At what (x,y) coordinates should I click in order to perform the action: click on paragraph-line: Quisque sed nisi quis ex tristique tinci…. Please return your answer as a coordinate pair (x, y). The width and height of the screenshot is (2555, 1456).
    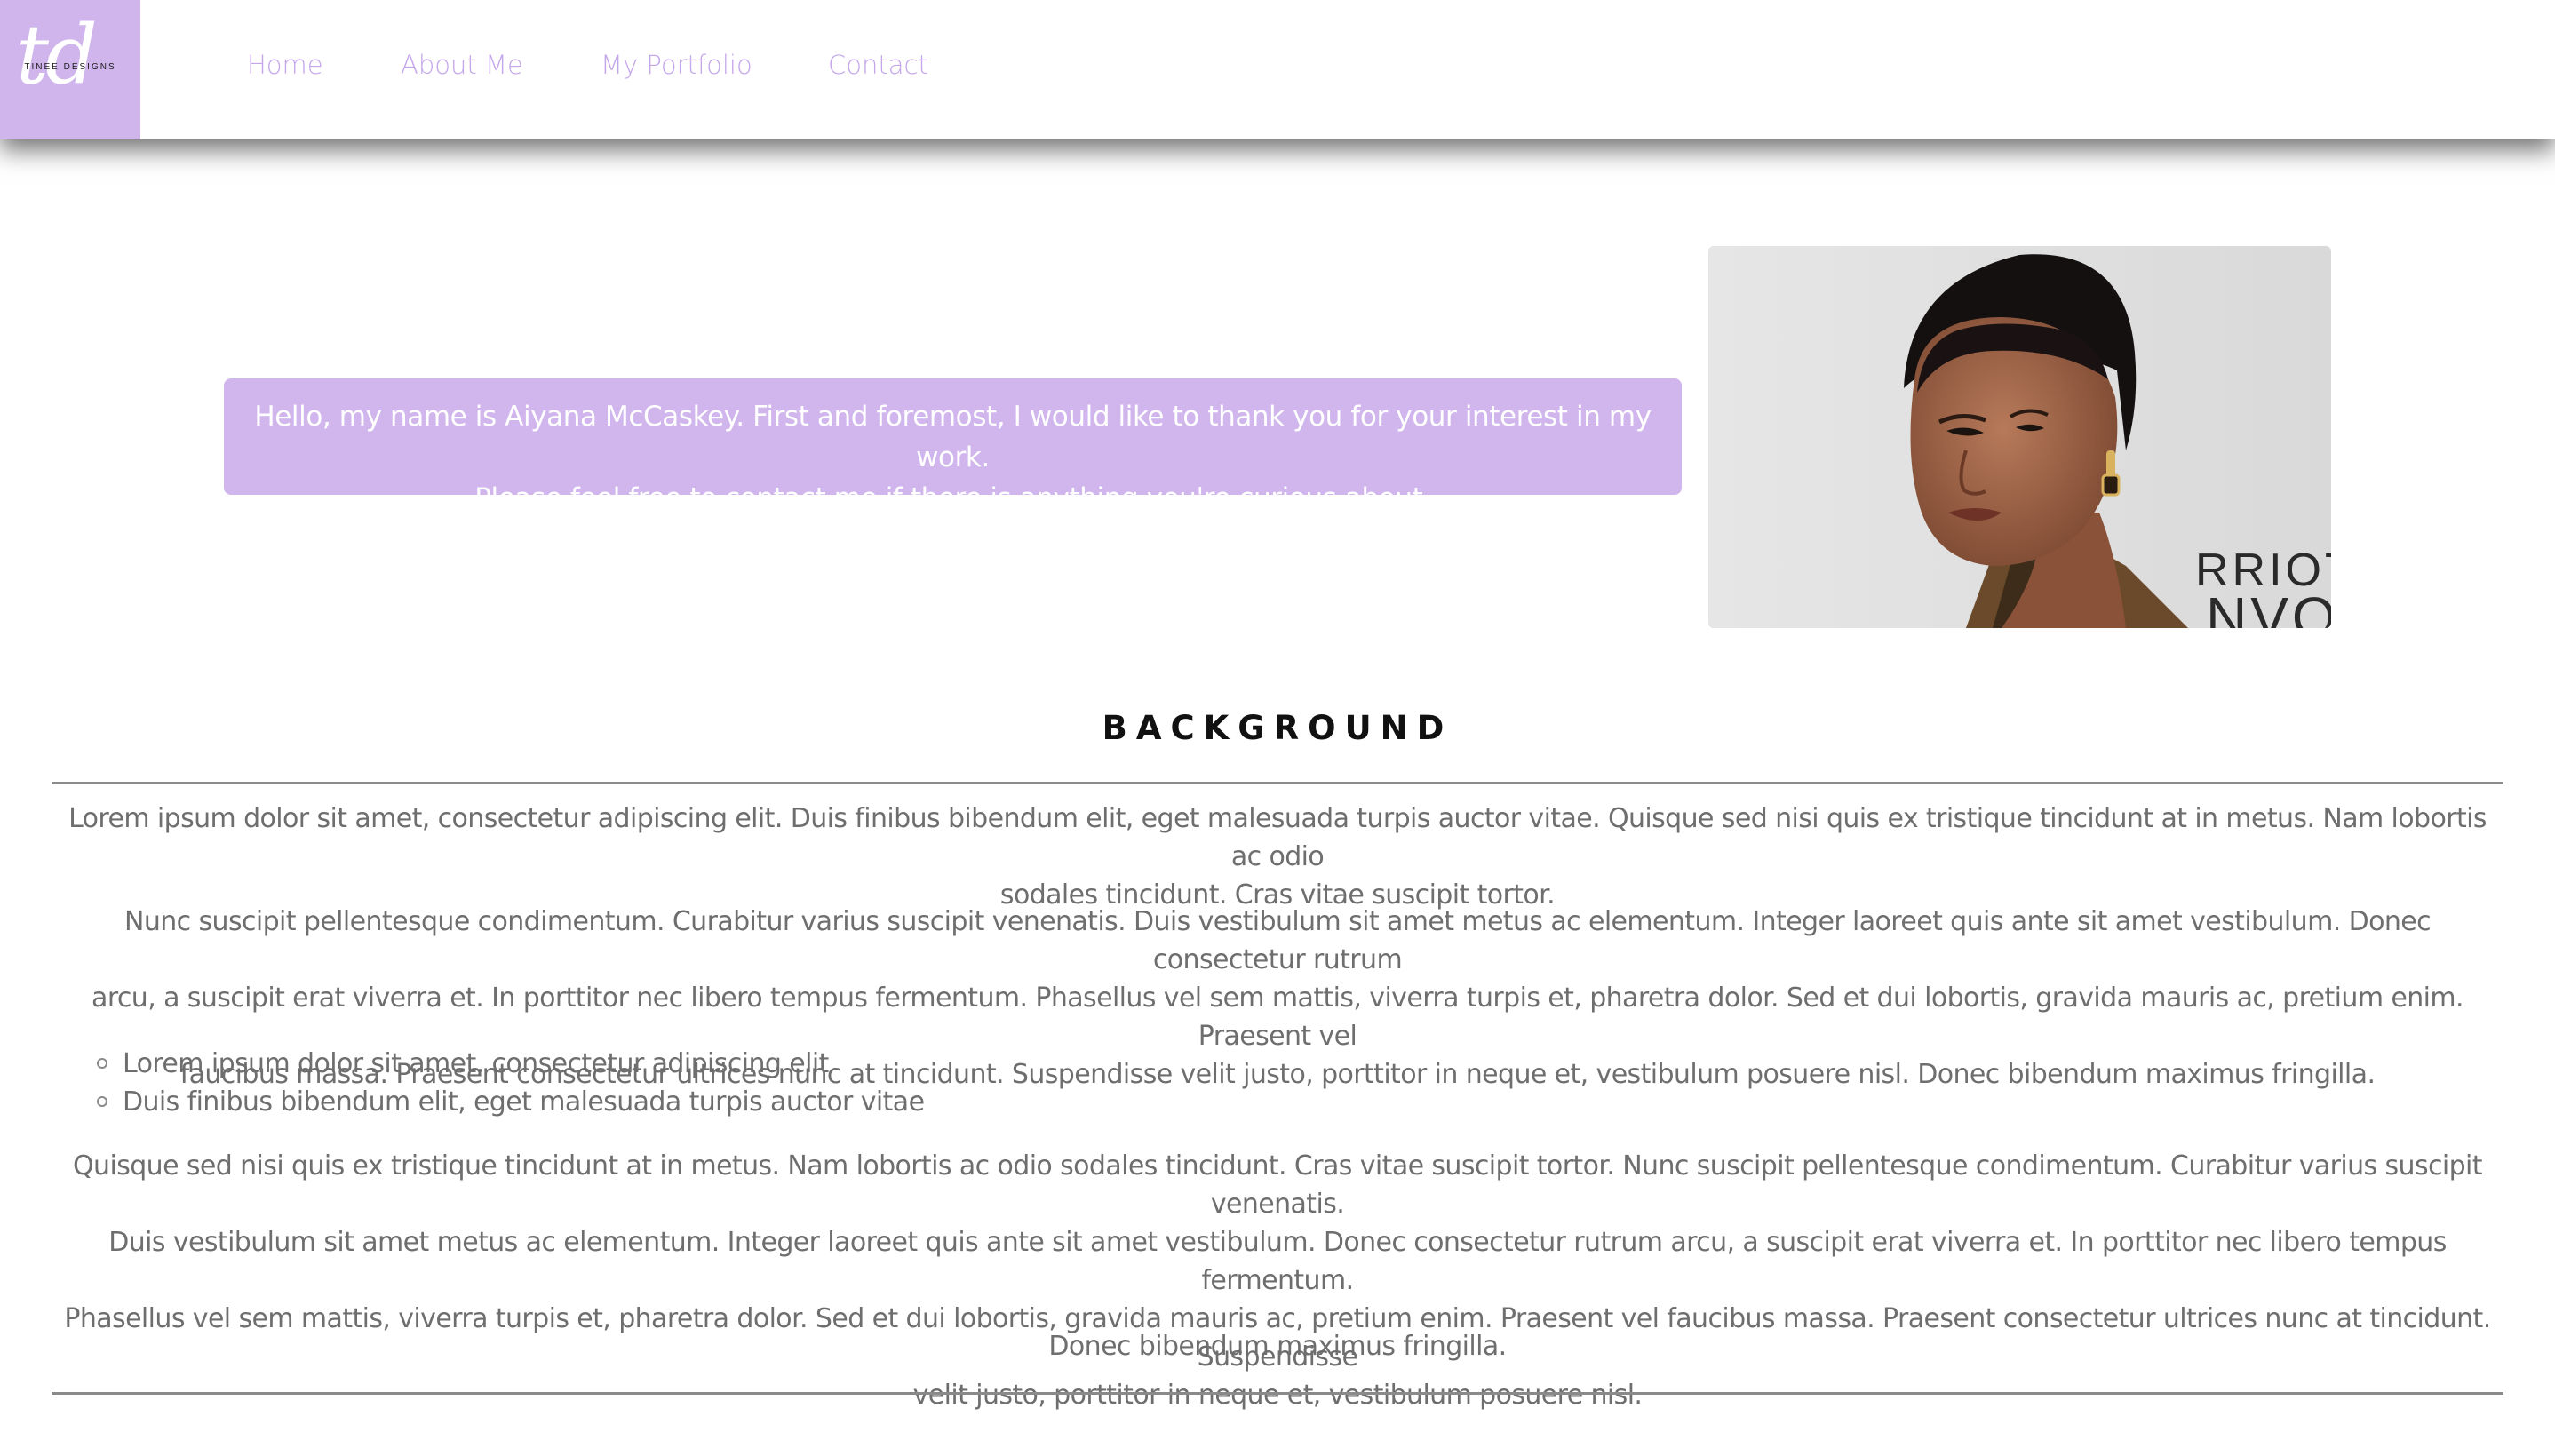
    Looking at the image, I should click on (1278, 1185).